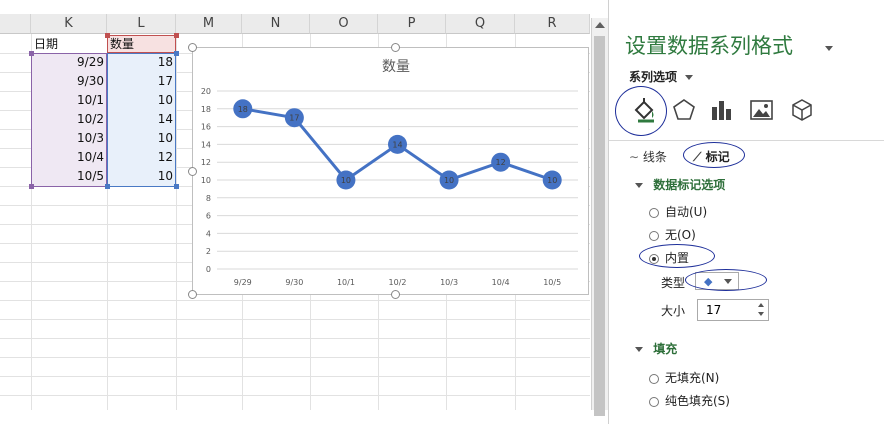 The width and height of the screenshot is (884, 424). I want to click on y-tick-label: 14, so click(206, 144).